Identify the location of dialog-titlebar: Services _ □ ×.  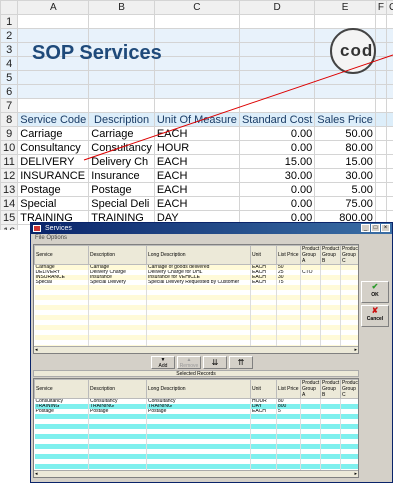
(211, 228).